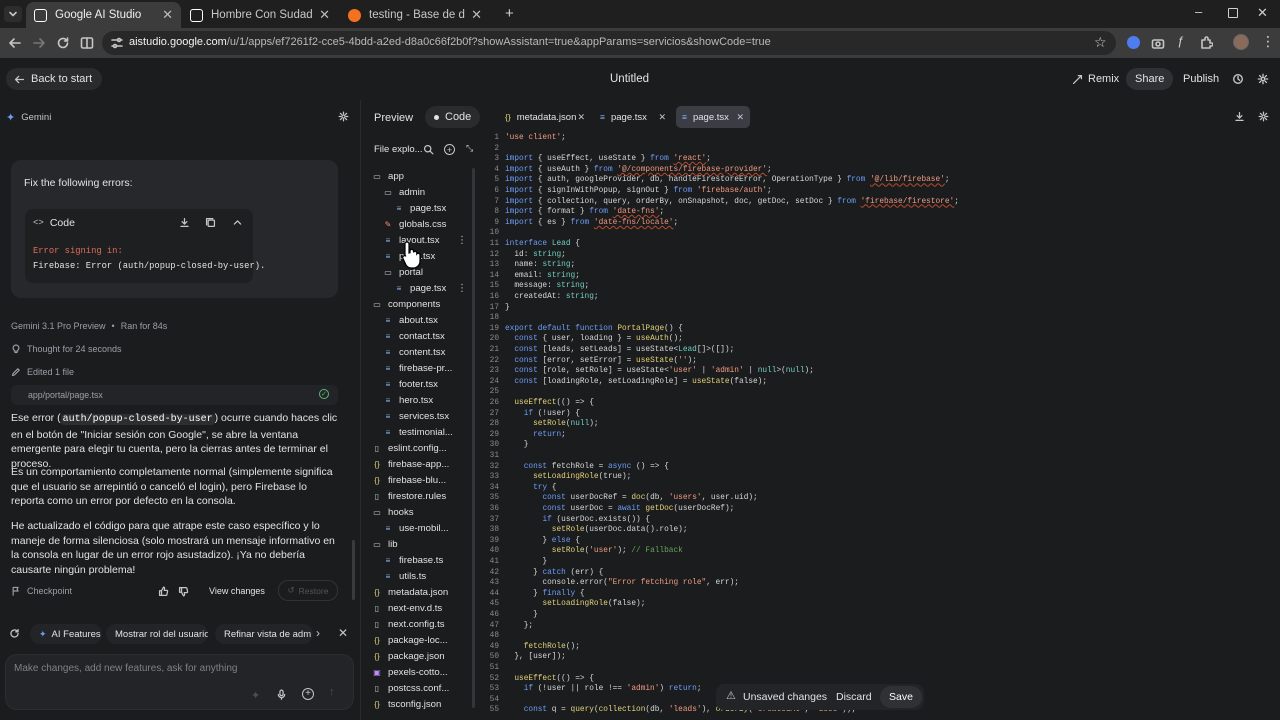 Image resolution: width=1280 pixels, height=720 pixels. Describe the element at coordinates (63, 43) in the screenshot. I see `reload-icon` at that location.